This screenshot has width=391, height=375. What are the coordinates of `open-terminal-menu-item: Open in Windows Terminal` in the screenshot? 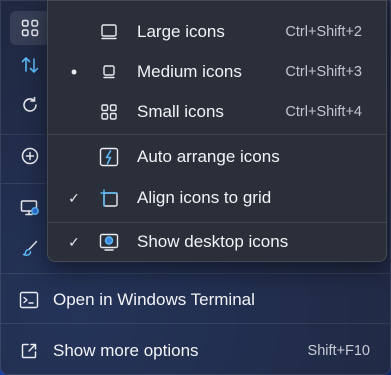 It's located at (195, 300).